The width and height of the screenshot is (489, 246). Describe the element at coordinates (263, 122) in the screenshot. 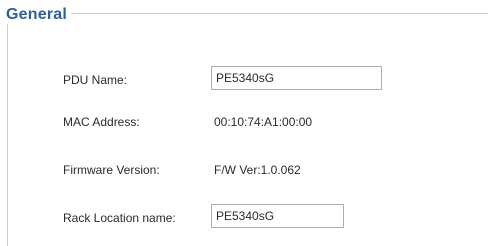

I see `mac-address-value: 00:10:74:A1:00:00` at that location.